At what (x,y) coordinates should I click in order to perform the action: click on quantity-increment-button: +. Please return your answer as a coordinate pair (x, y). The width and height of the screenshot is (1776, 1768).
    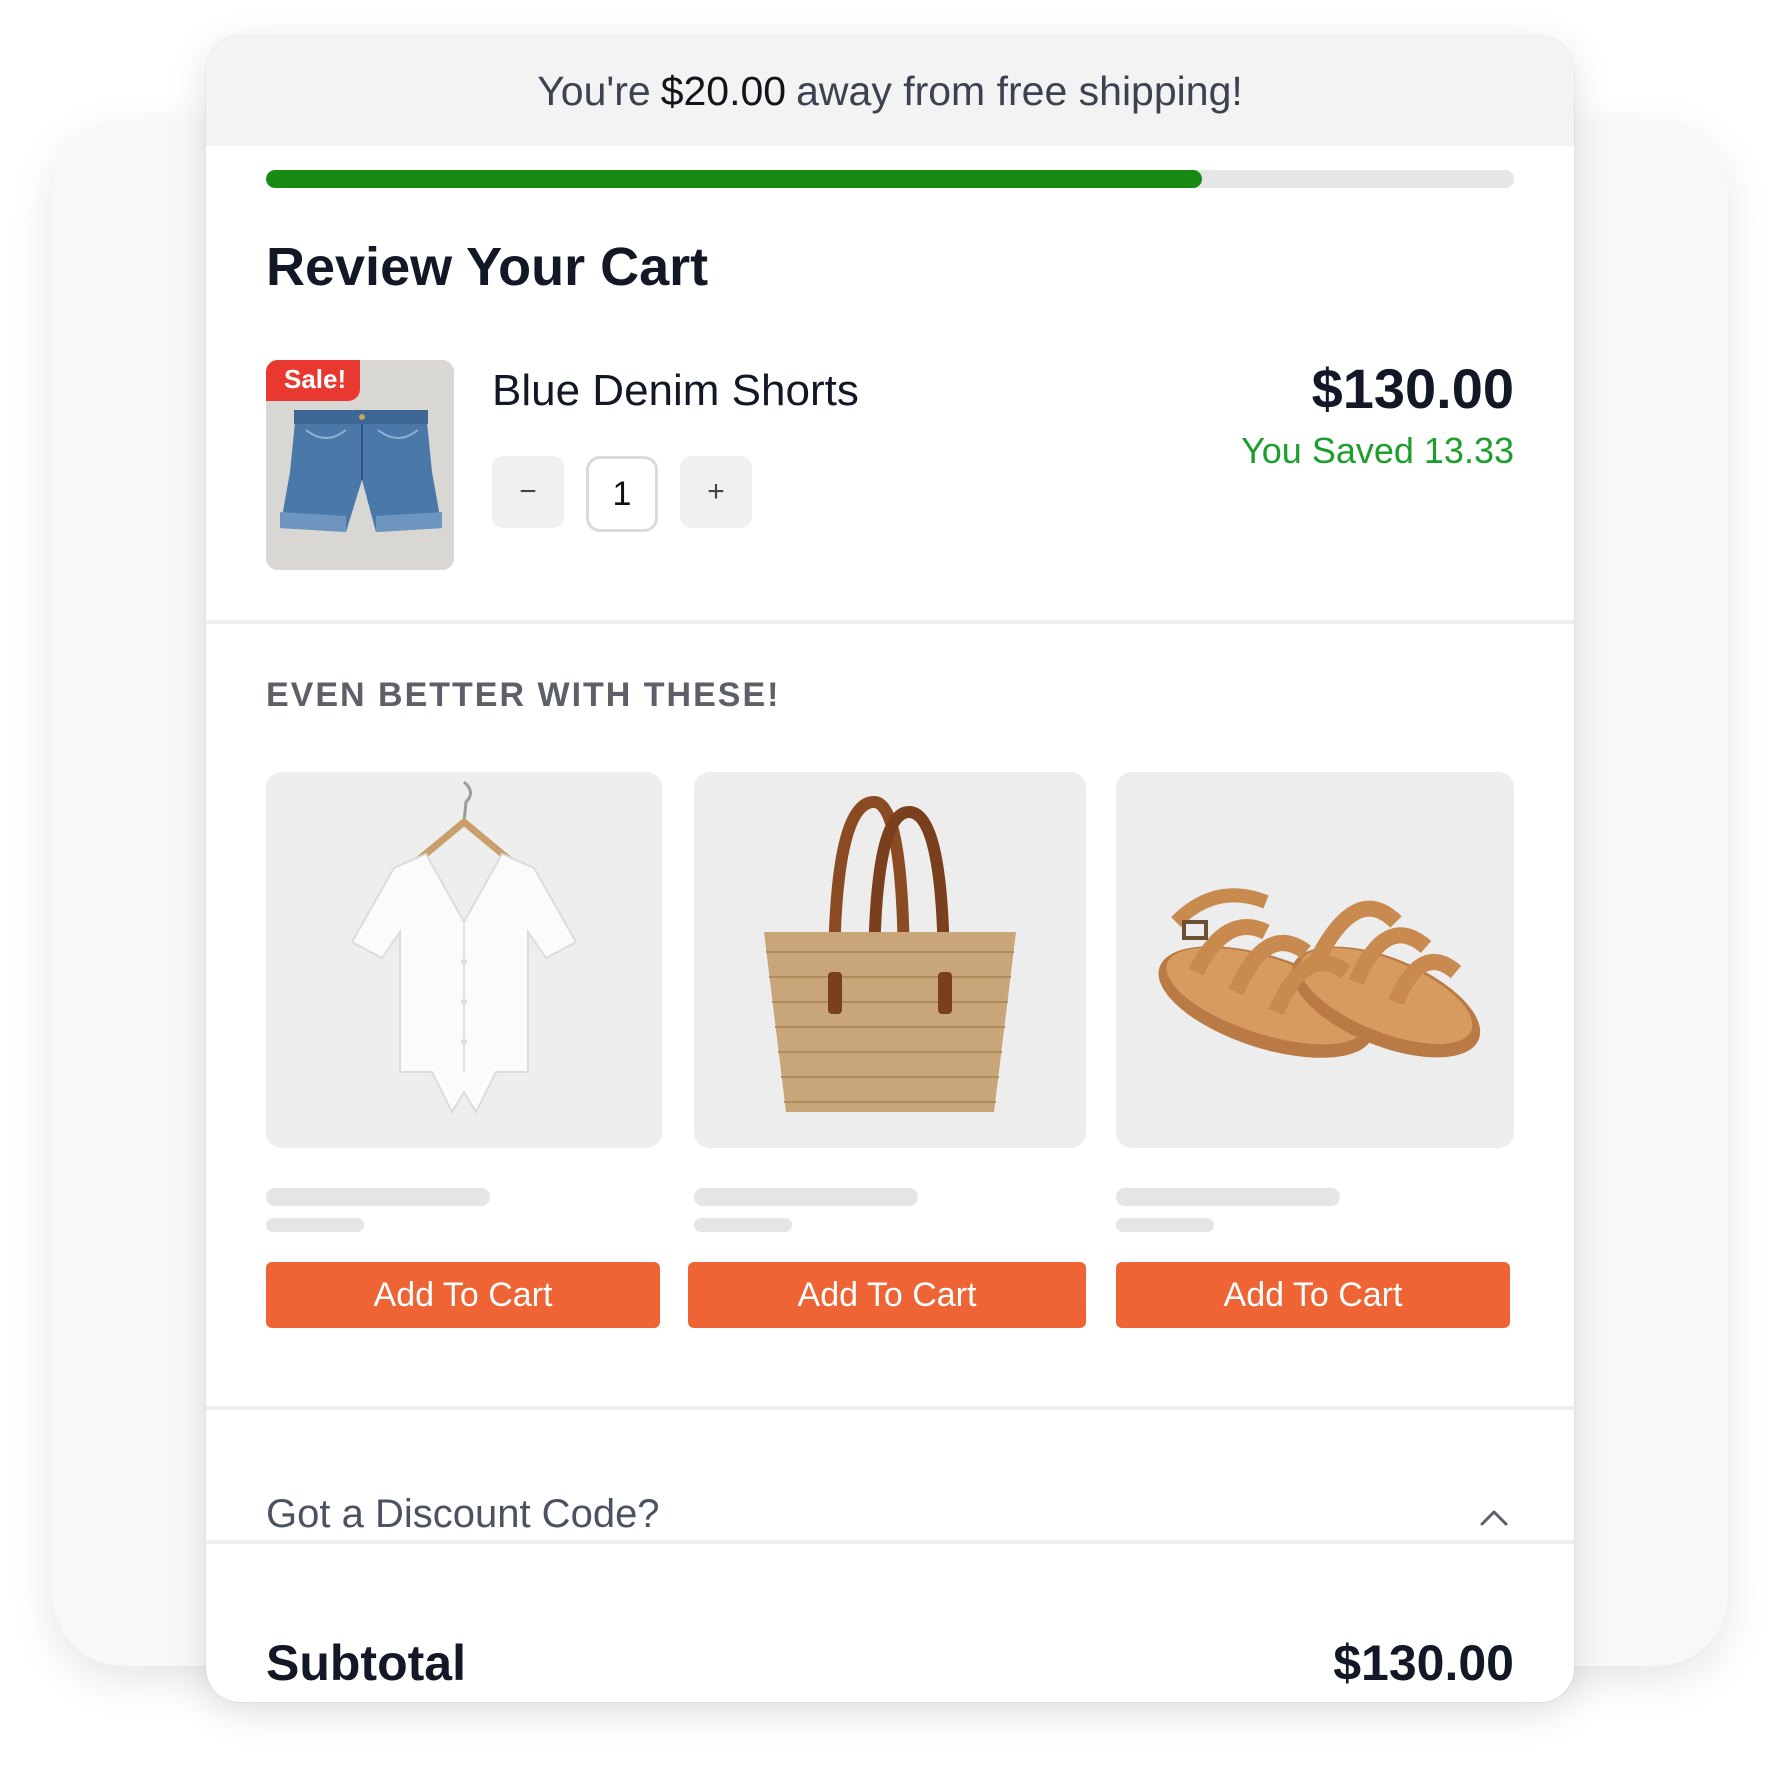
    Looking at the image, I should click on (716, 492).